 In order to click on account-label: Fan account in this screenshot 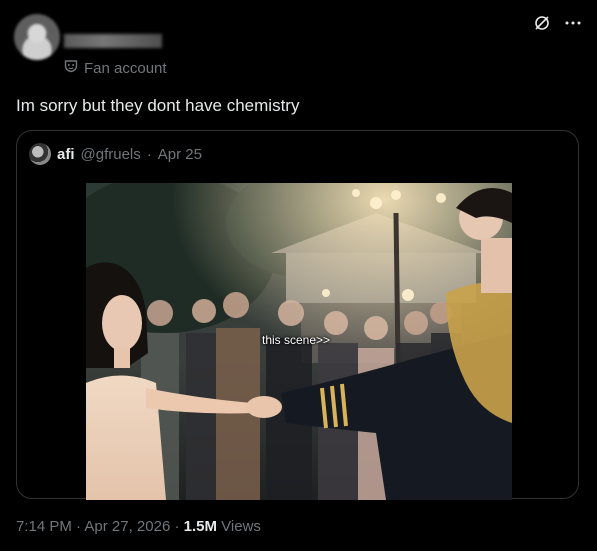, I will do `click(125, 68)`.